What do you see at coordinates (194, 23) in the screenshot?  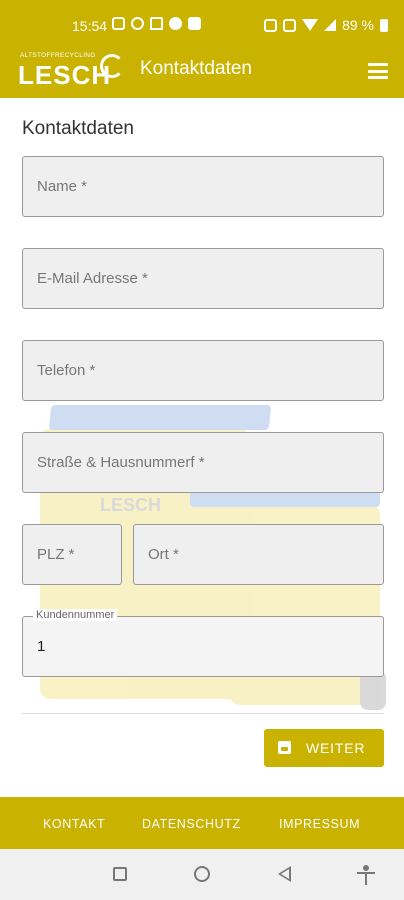 I see `image-icon` at bounding box center [194, 23].